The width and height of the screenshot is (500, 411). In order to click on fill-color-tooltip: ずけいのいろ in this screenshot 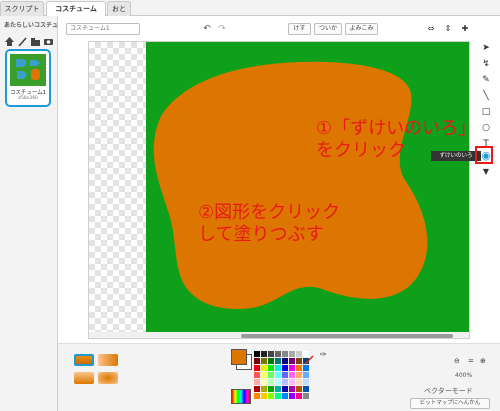, I will do `click(456, 156)`.